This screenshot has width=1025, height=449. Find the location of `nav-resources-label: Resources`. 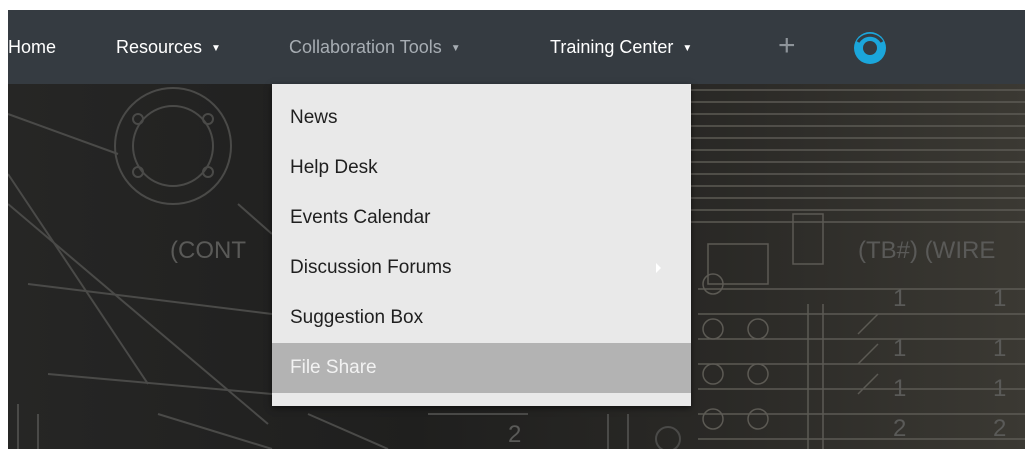

nav-resources-label: Resources is located at coordinates (159, 47).